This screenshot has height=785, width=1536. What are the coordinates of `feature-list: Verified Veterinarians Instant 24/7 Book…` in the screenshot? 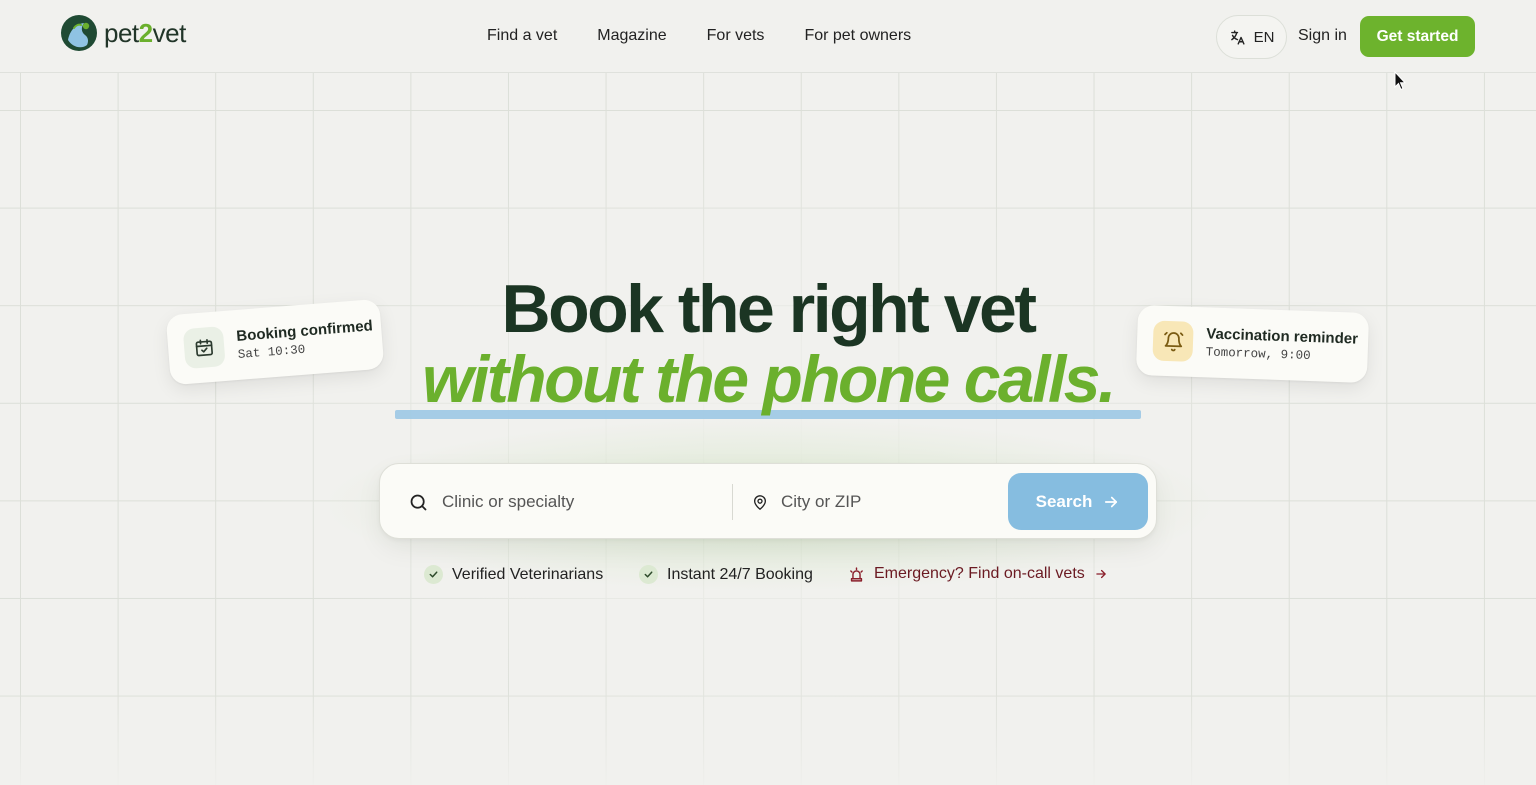 It's located at (768, 577).